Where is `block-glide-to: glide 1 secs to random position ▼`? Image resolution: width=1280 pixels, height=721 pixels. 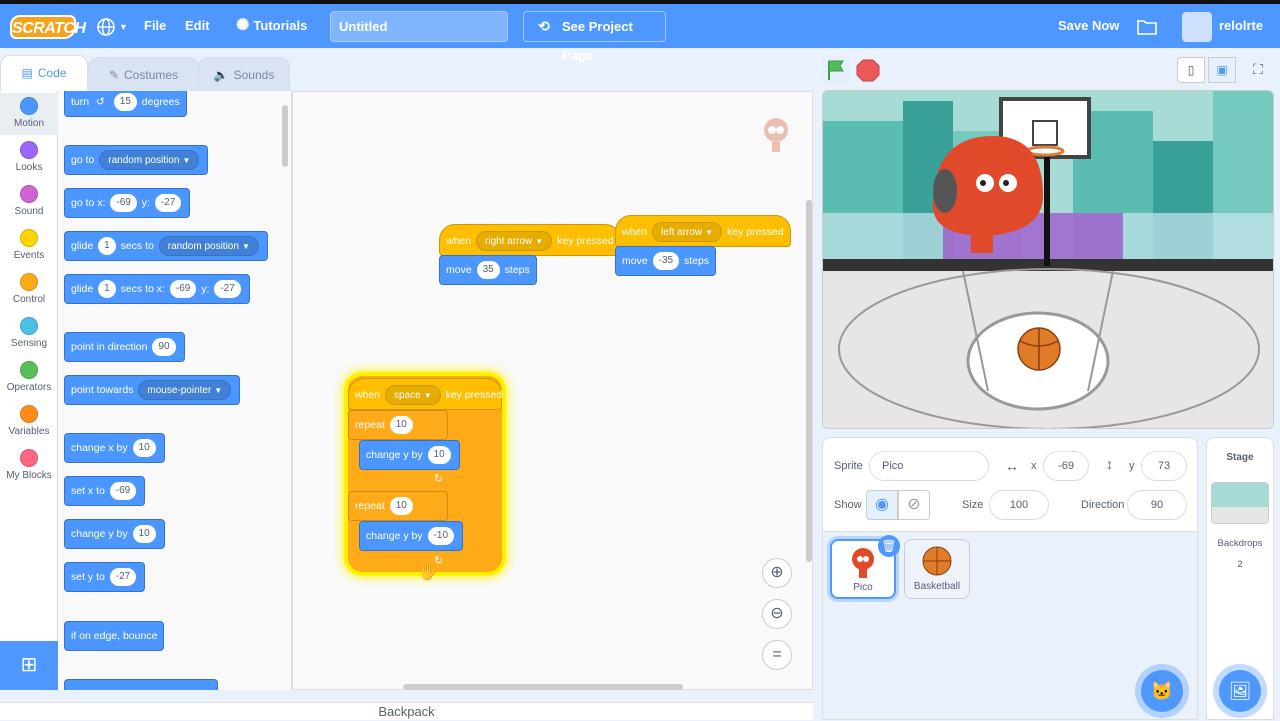 block-glide-to: glide 1 secs to random position ▼ is located at coordinates (166, 246).